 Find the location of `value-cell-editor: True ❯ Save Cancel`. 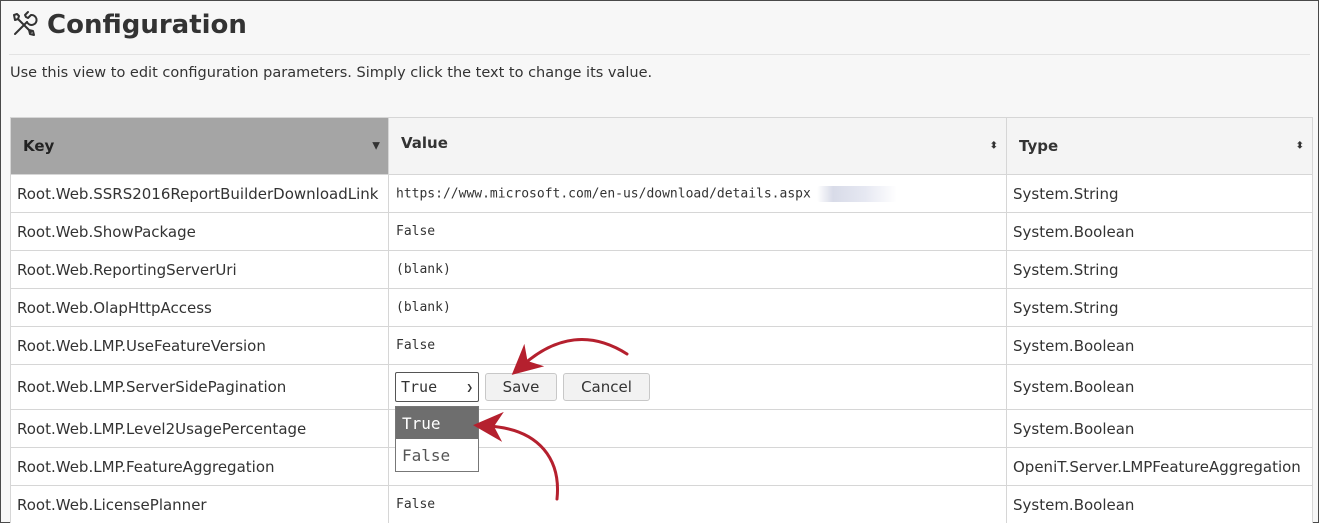

value-cell-editor: True ❯ Save Cancel is located at coordinates (697, 387).